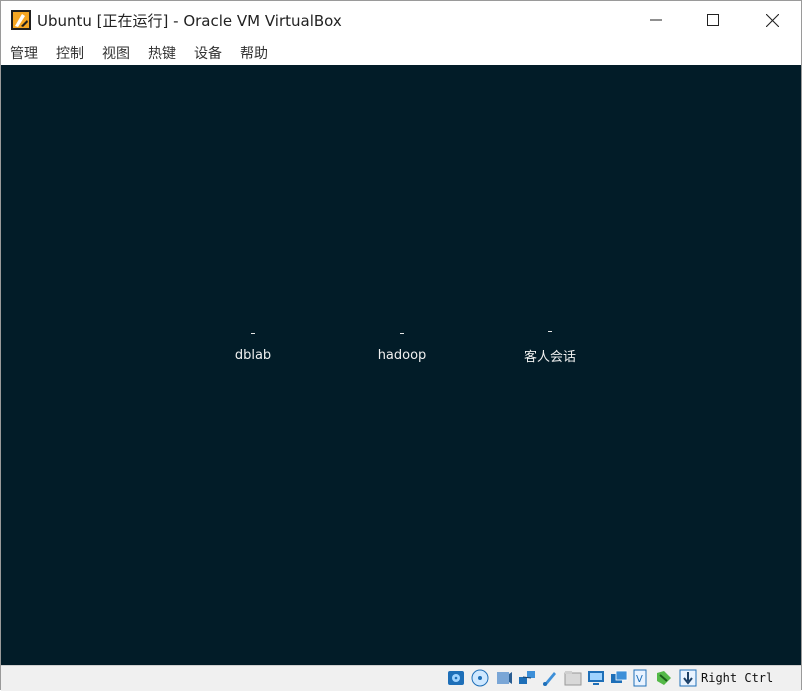  Describe the element at coordinates (596, 678) in the screenshot. I see `display-icon` at that location.